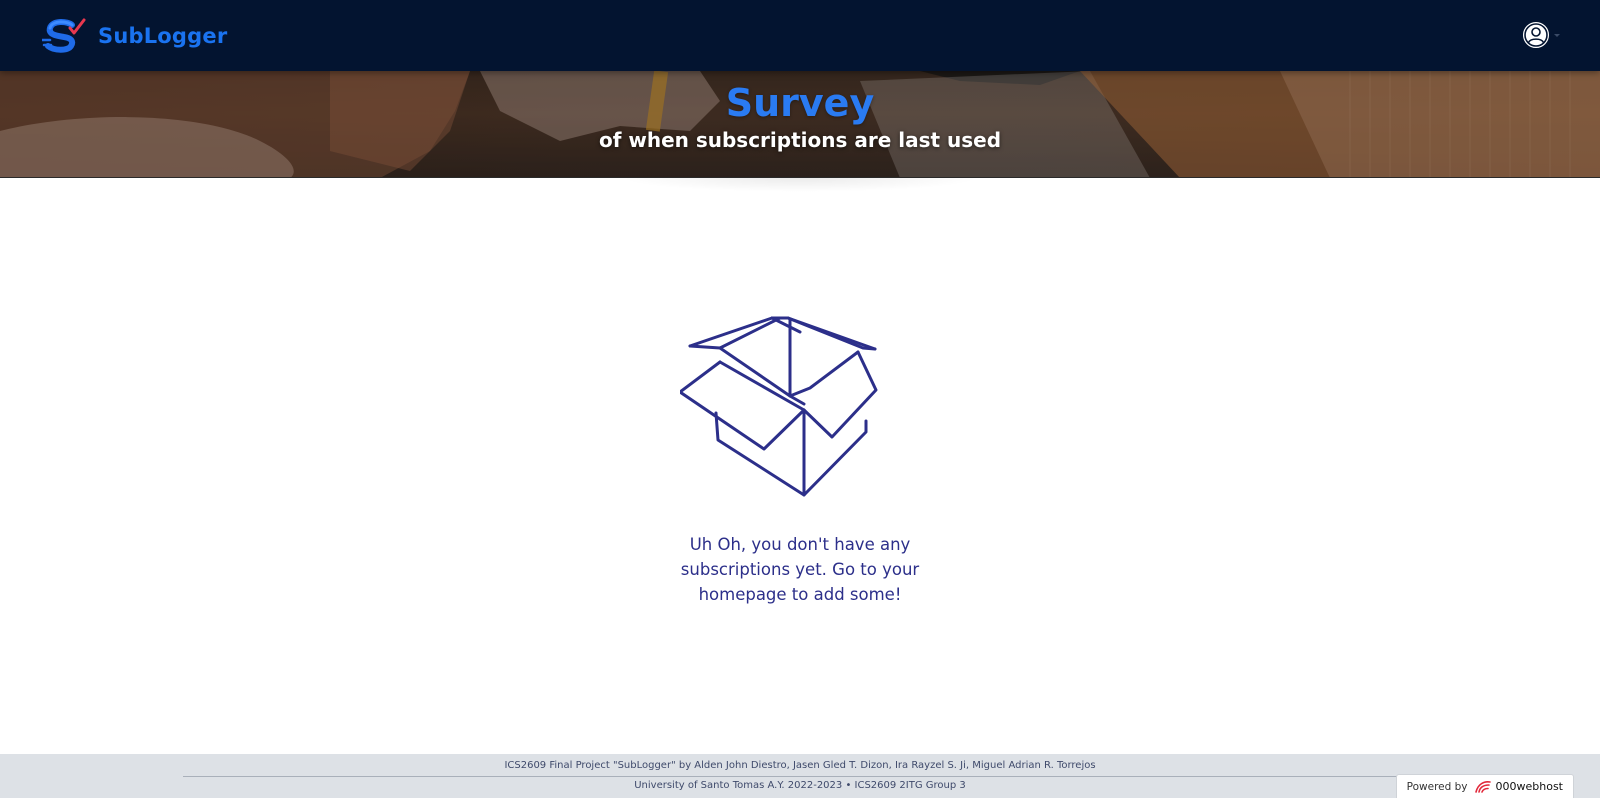  Describe the element at coordinates (163, 36) in the screenshot. I see `brand-name: SubLogger` at that location.